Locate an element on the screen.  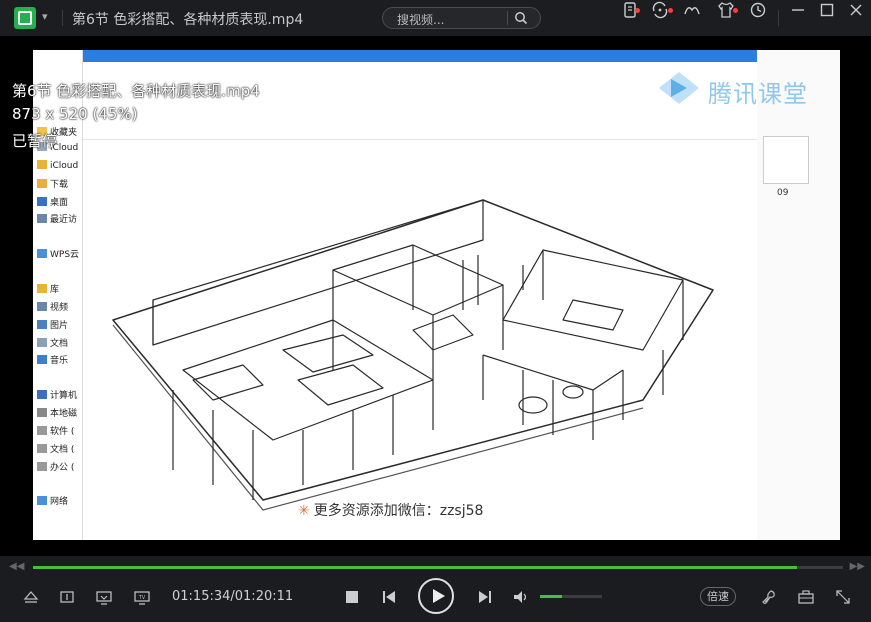
explorer-item: 文档 is located at coordinates (52, 342).